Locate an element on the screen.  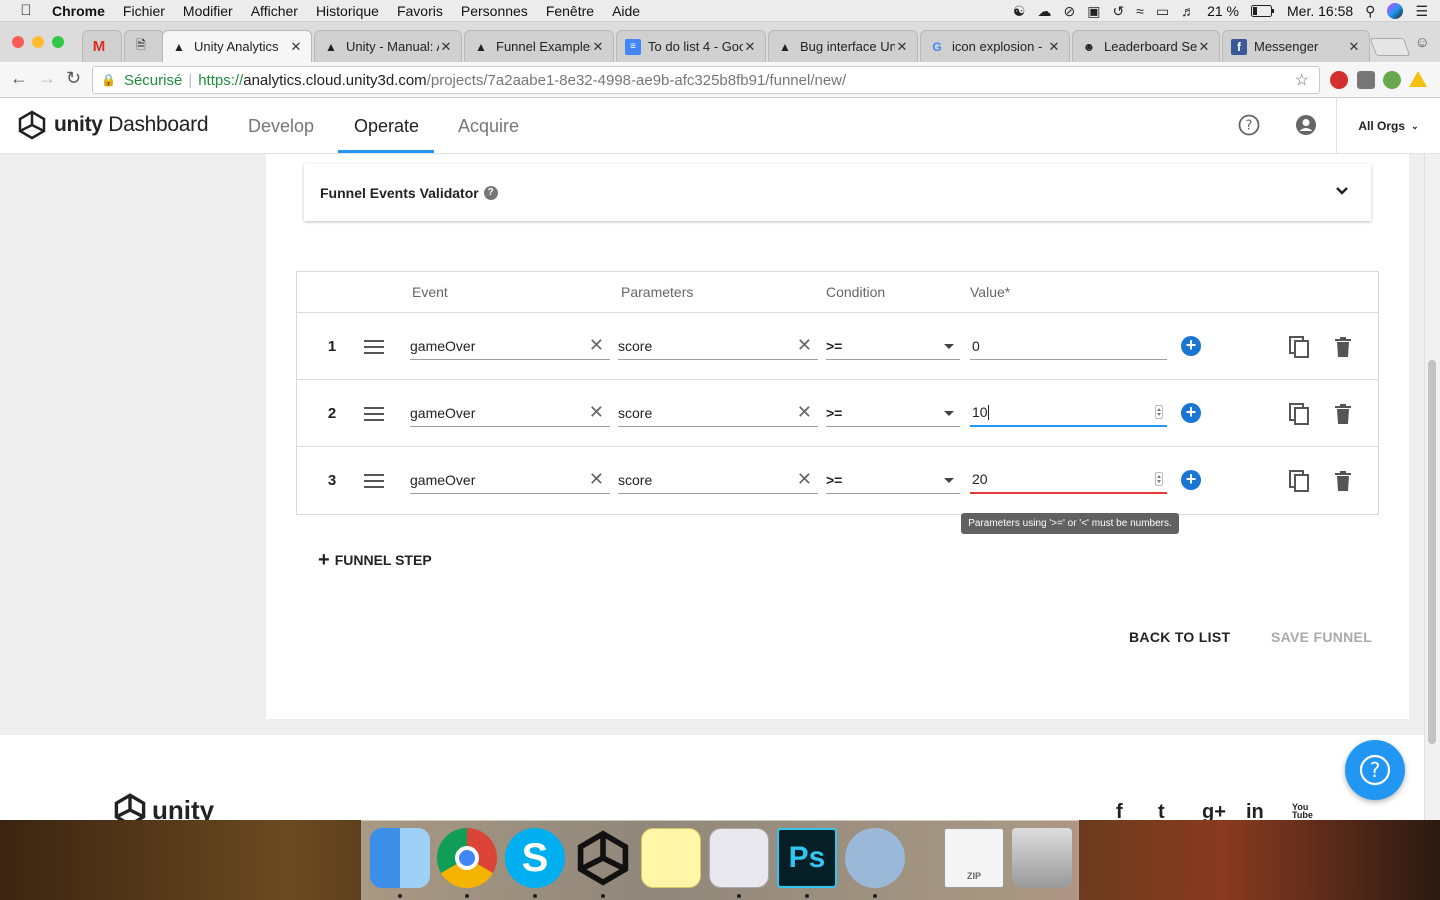
creative-cloud-icon: ☯ is located at coordinates (1019, 11).